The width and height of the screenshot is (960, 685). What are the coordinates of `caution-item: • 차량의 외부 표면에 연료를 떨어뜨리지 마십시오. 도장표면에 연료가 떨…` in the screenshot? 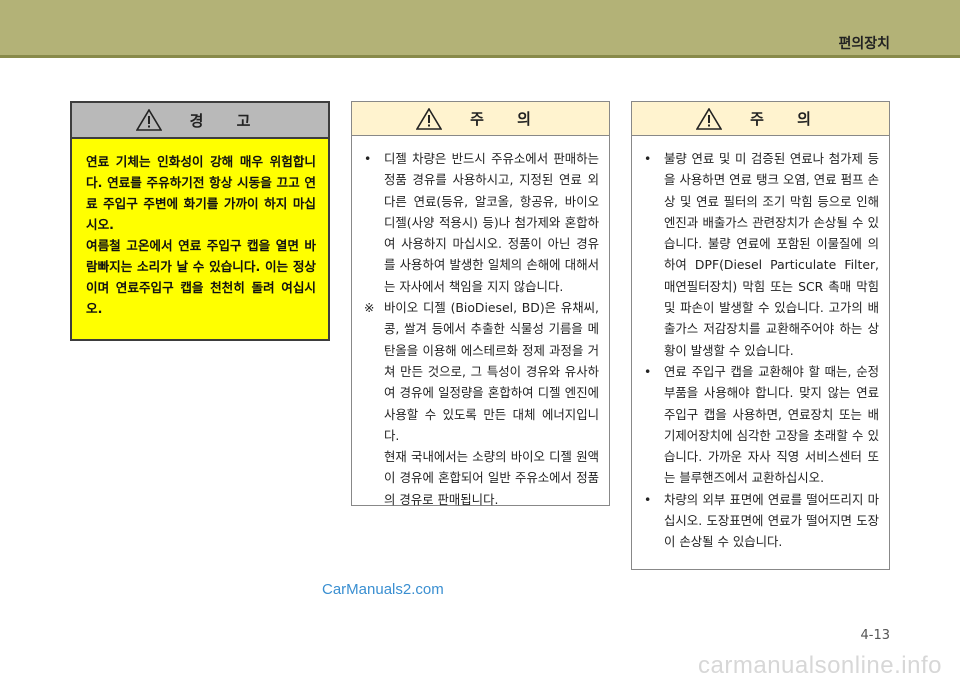 It's located at (760, 521).